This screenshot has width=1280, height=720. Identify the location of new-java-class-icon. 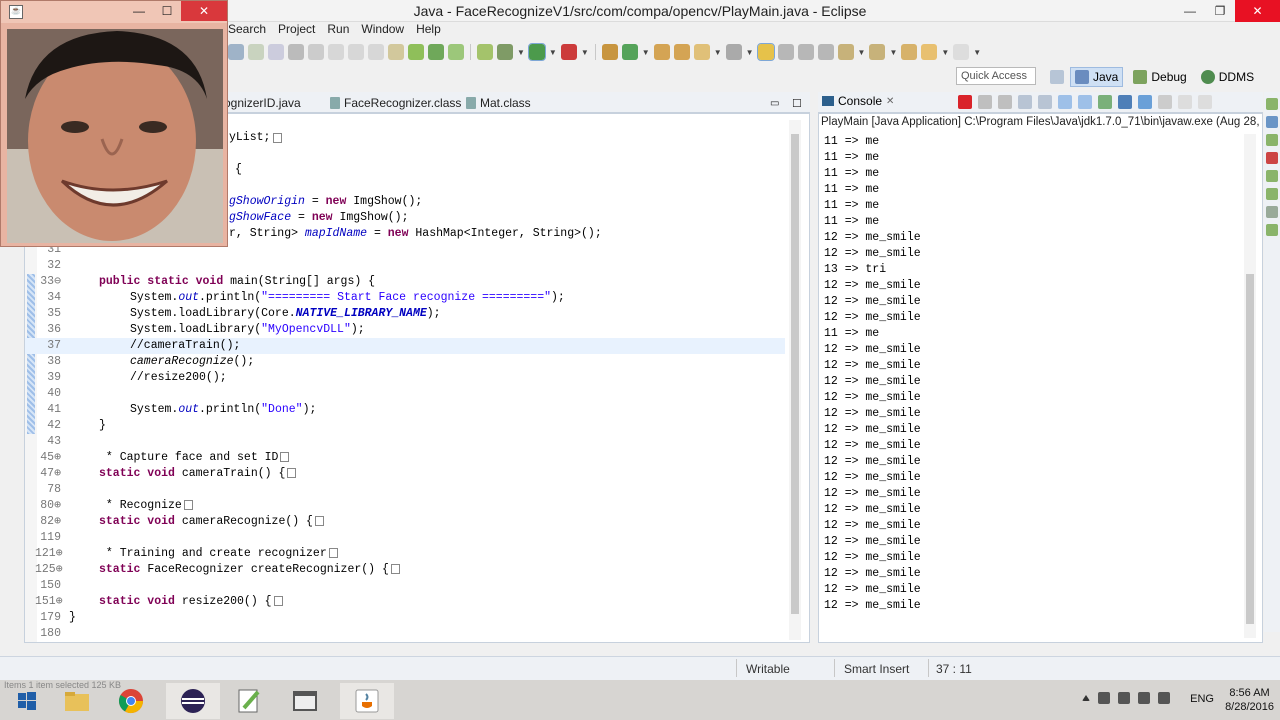
(629, 52).